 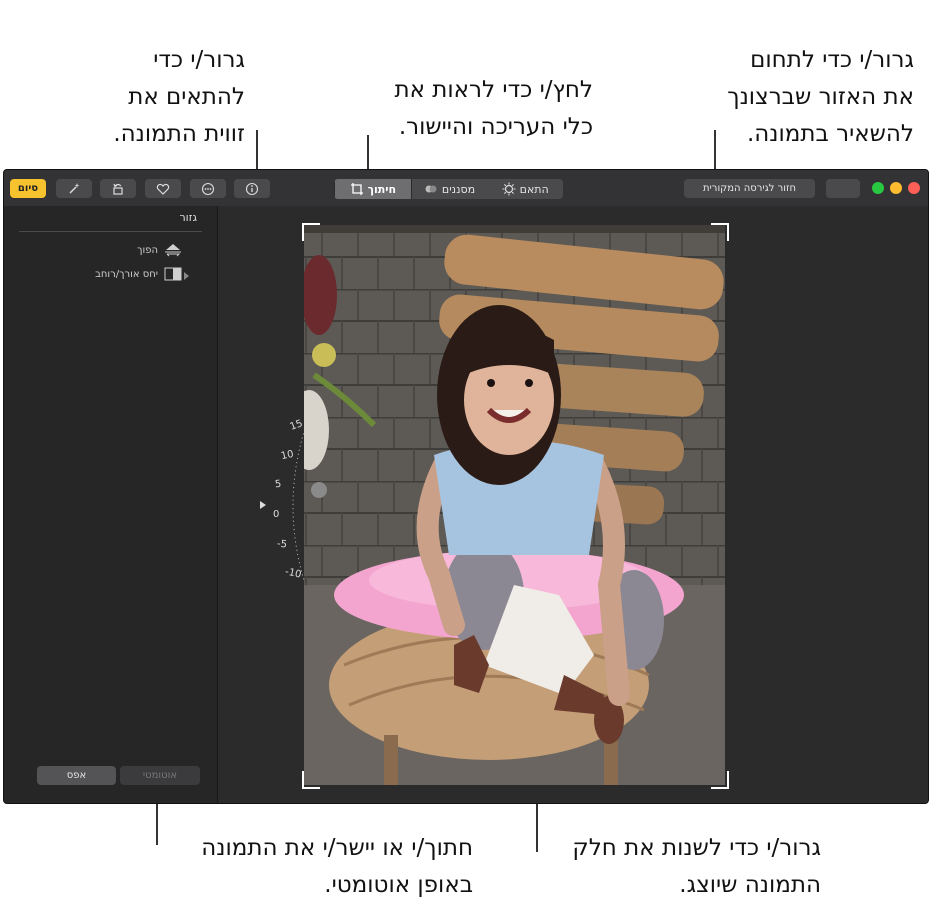 I want to click on reset-button: אפס, so click(x=76, y=775).